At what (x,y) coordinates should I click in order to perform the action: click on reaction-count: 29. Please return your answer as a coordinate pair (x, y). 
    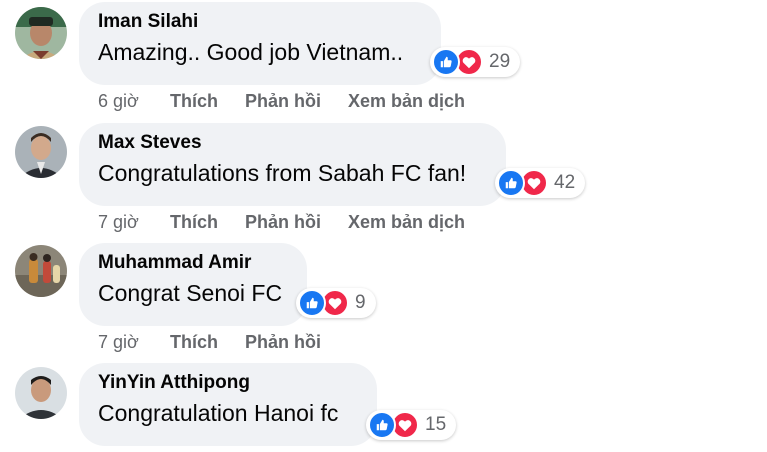
    Looking at the image, I should click on (500, 61).